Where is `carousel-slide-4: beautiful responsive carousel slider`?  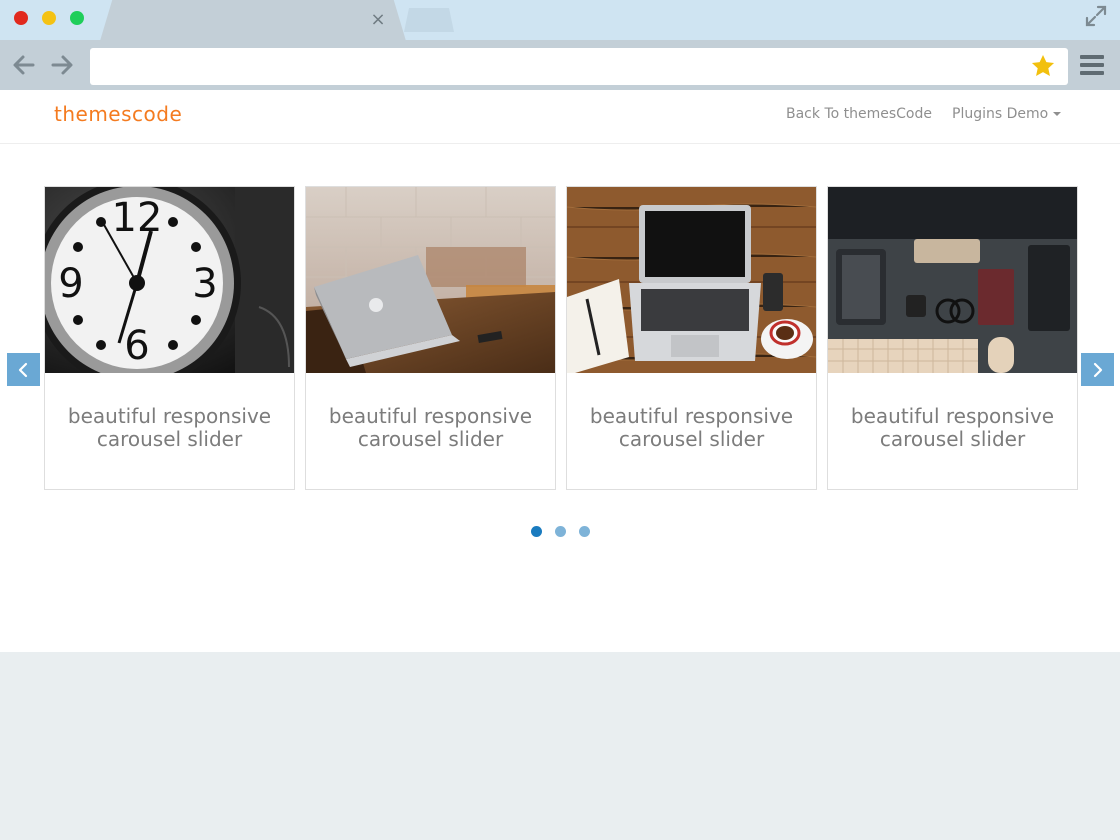
carousel-slide-4: beautiful responsive carousel slider is located at coordinates (952, 338).